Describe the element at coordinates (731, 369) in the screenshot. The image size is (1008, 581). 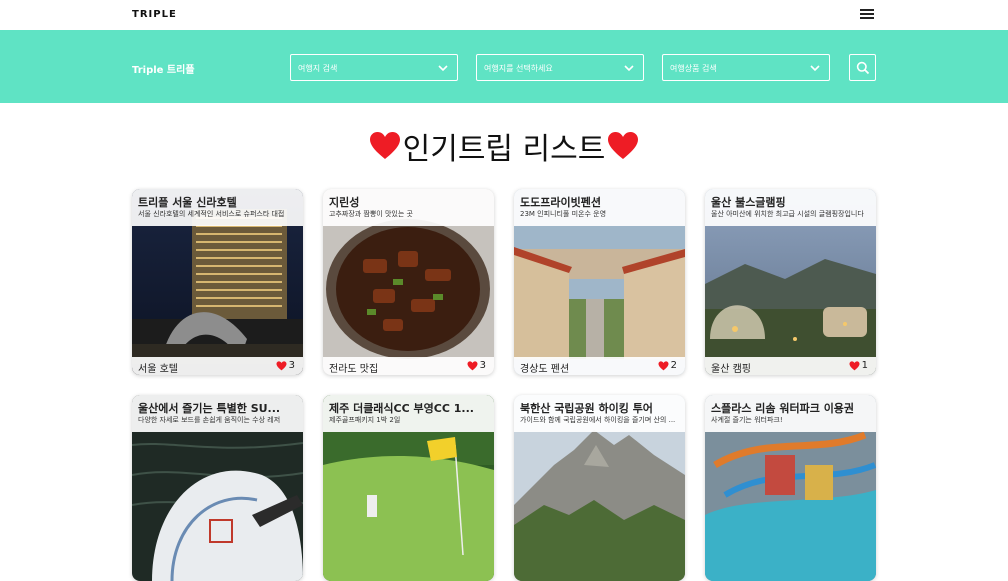
I see `card-category: 울산 캠핑` at that location.